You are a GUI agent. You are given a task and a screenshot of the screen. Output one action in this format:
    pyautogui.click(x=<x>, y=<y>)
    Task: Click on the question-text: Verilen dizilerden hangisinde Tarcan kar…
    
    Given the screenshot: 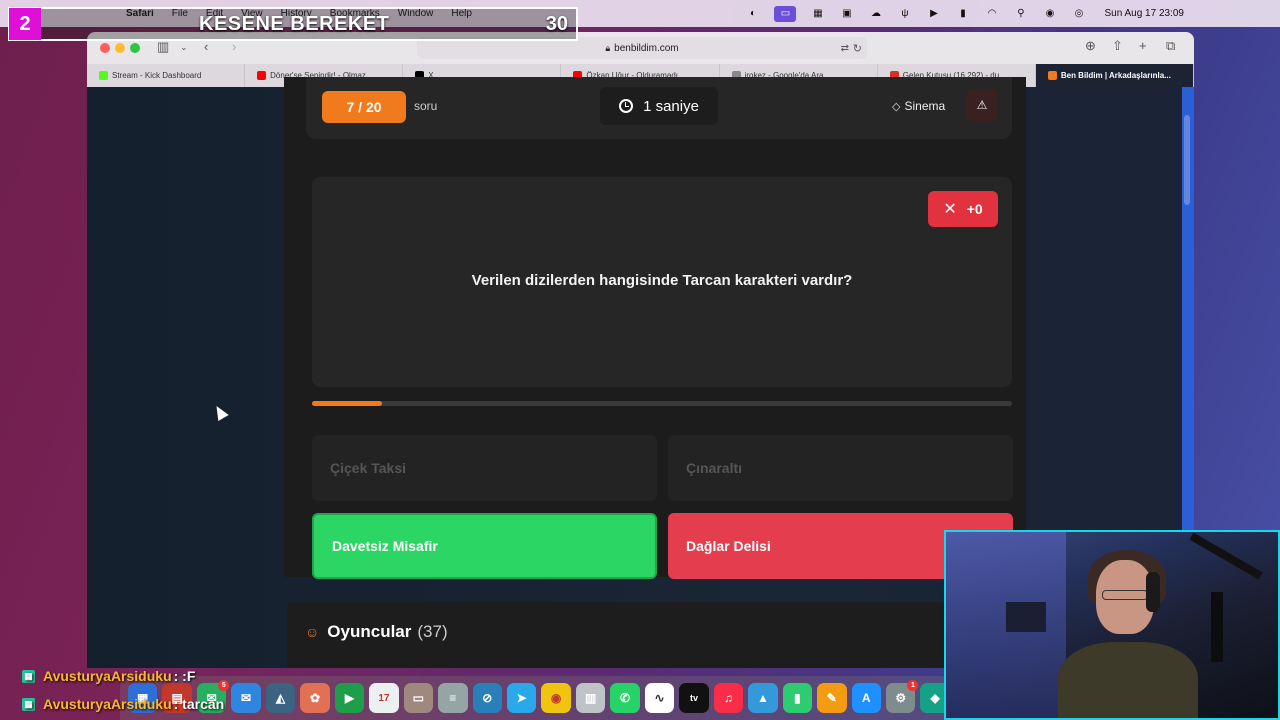 What is the action you would take?
    pyautogui.click(x=662, y=280)
    